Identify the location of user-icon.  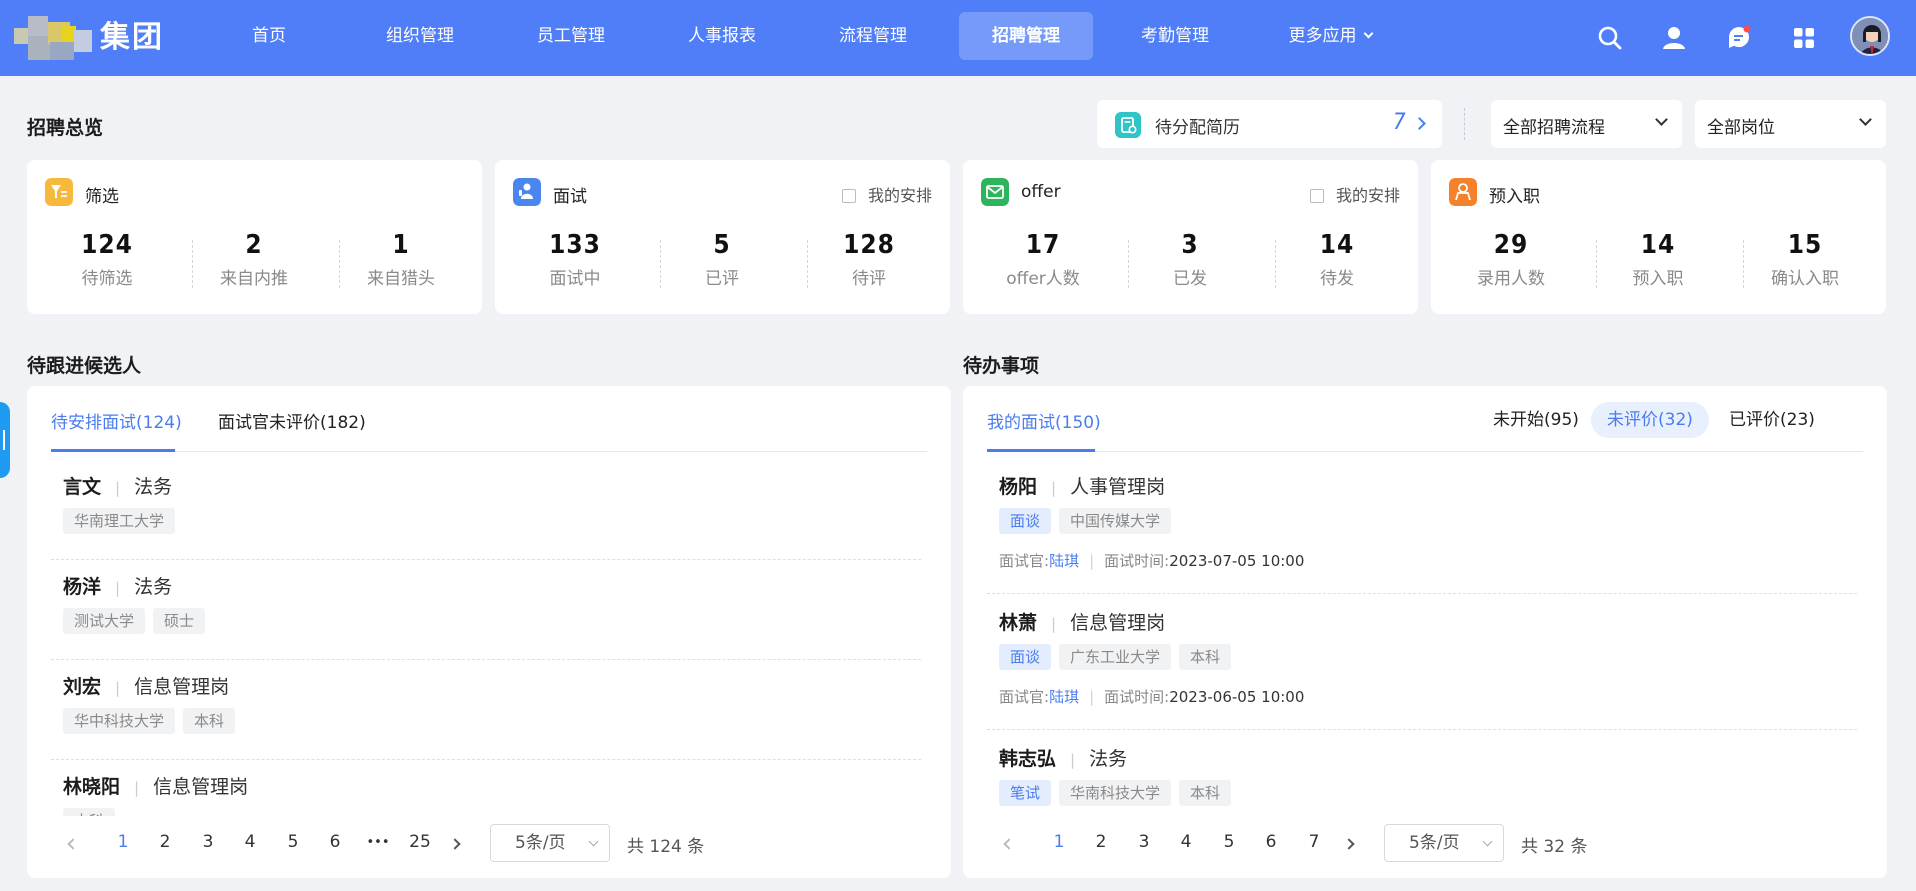
(1674, 38).